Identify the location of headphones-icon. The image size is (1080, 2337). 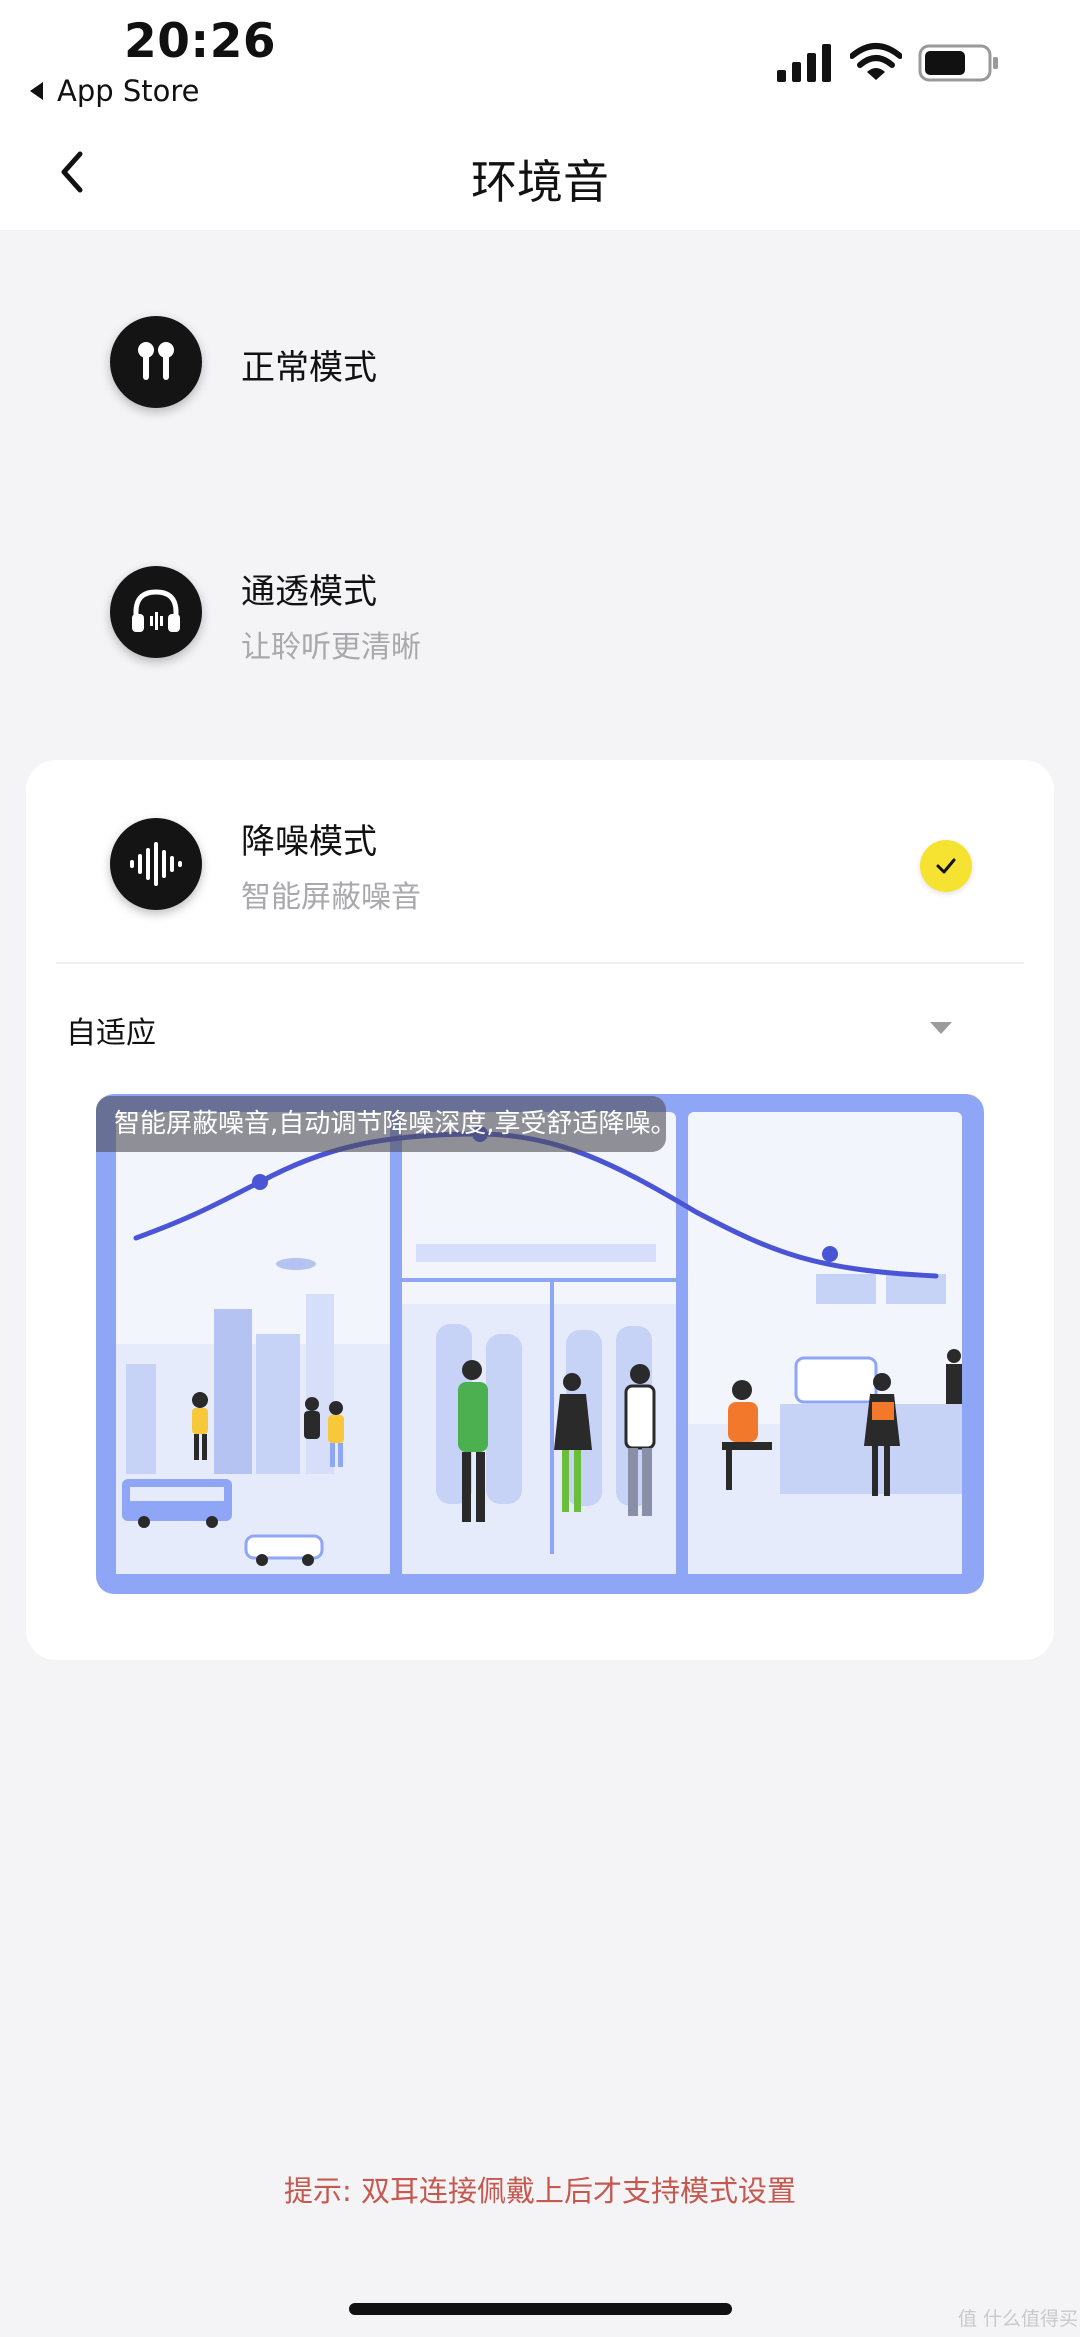
(156, 612).